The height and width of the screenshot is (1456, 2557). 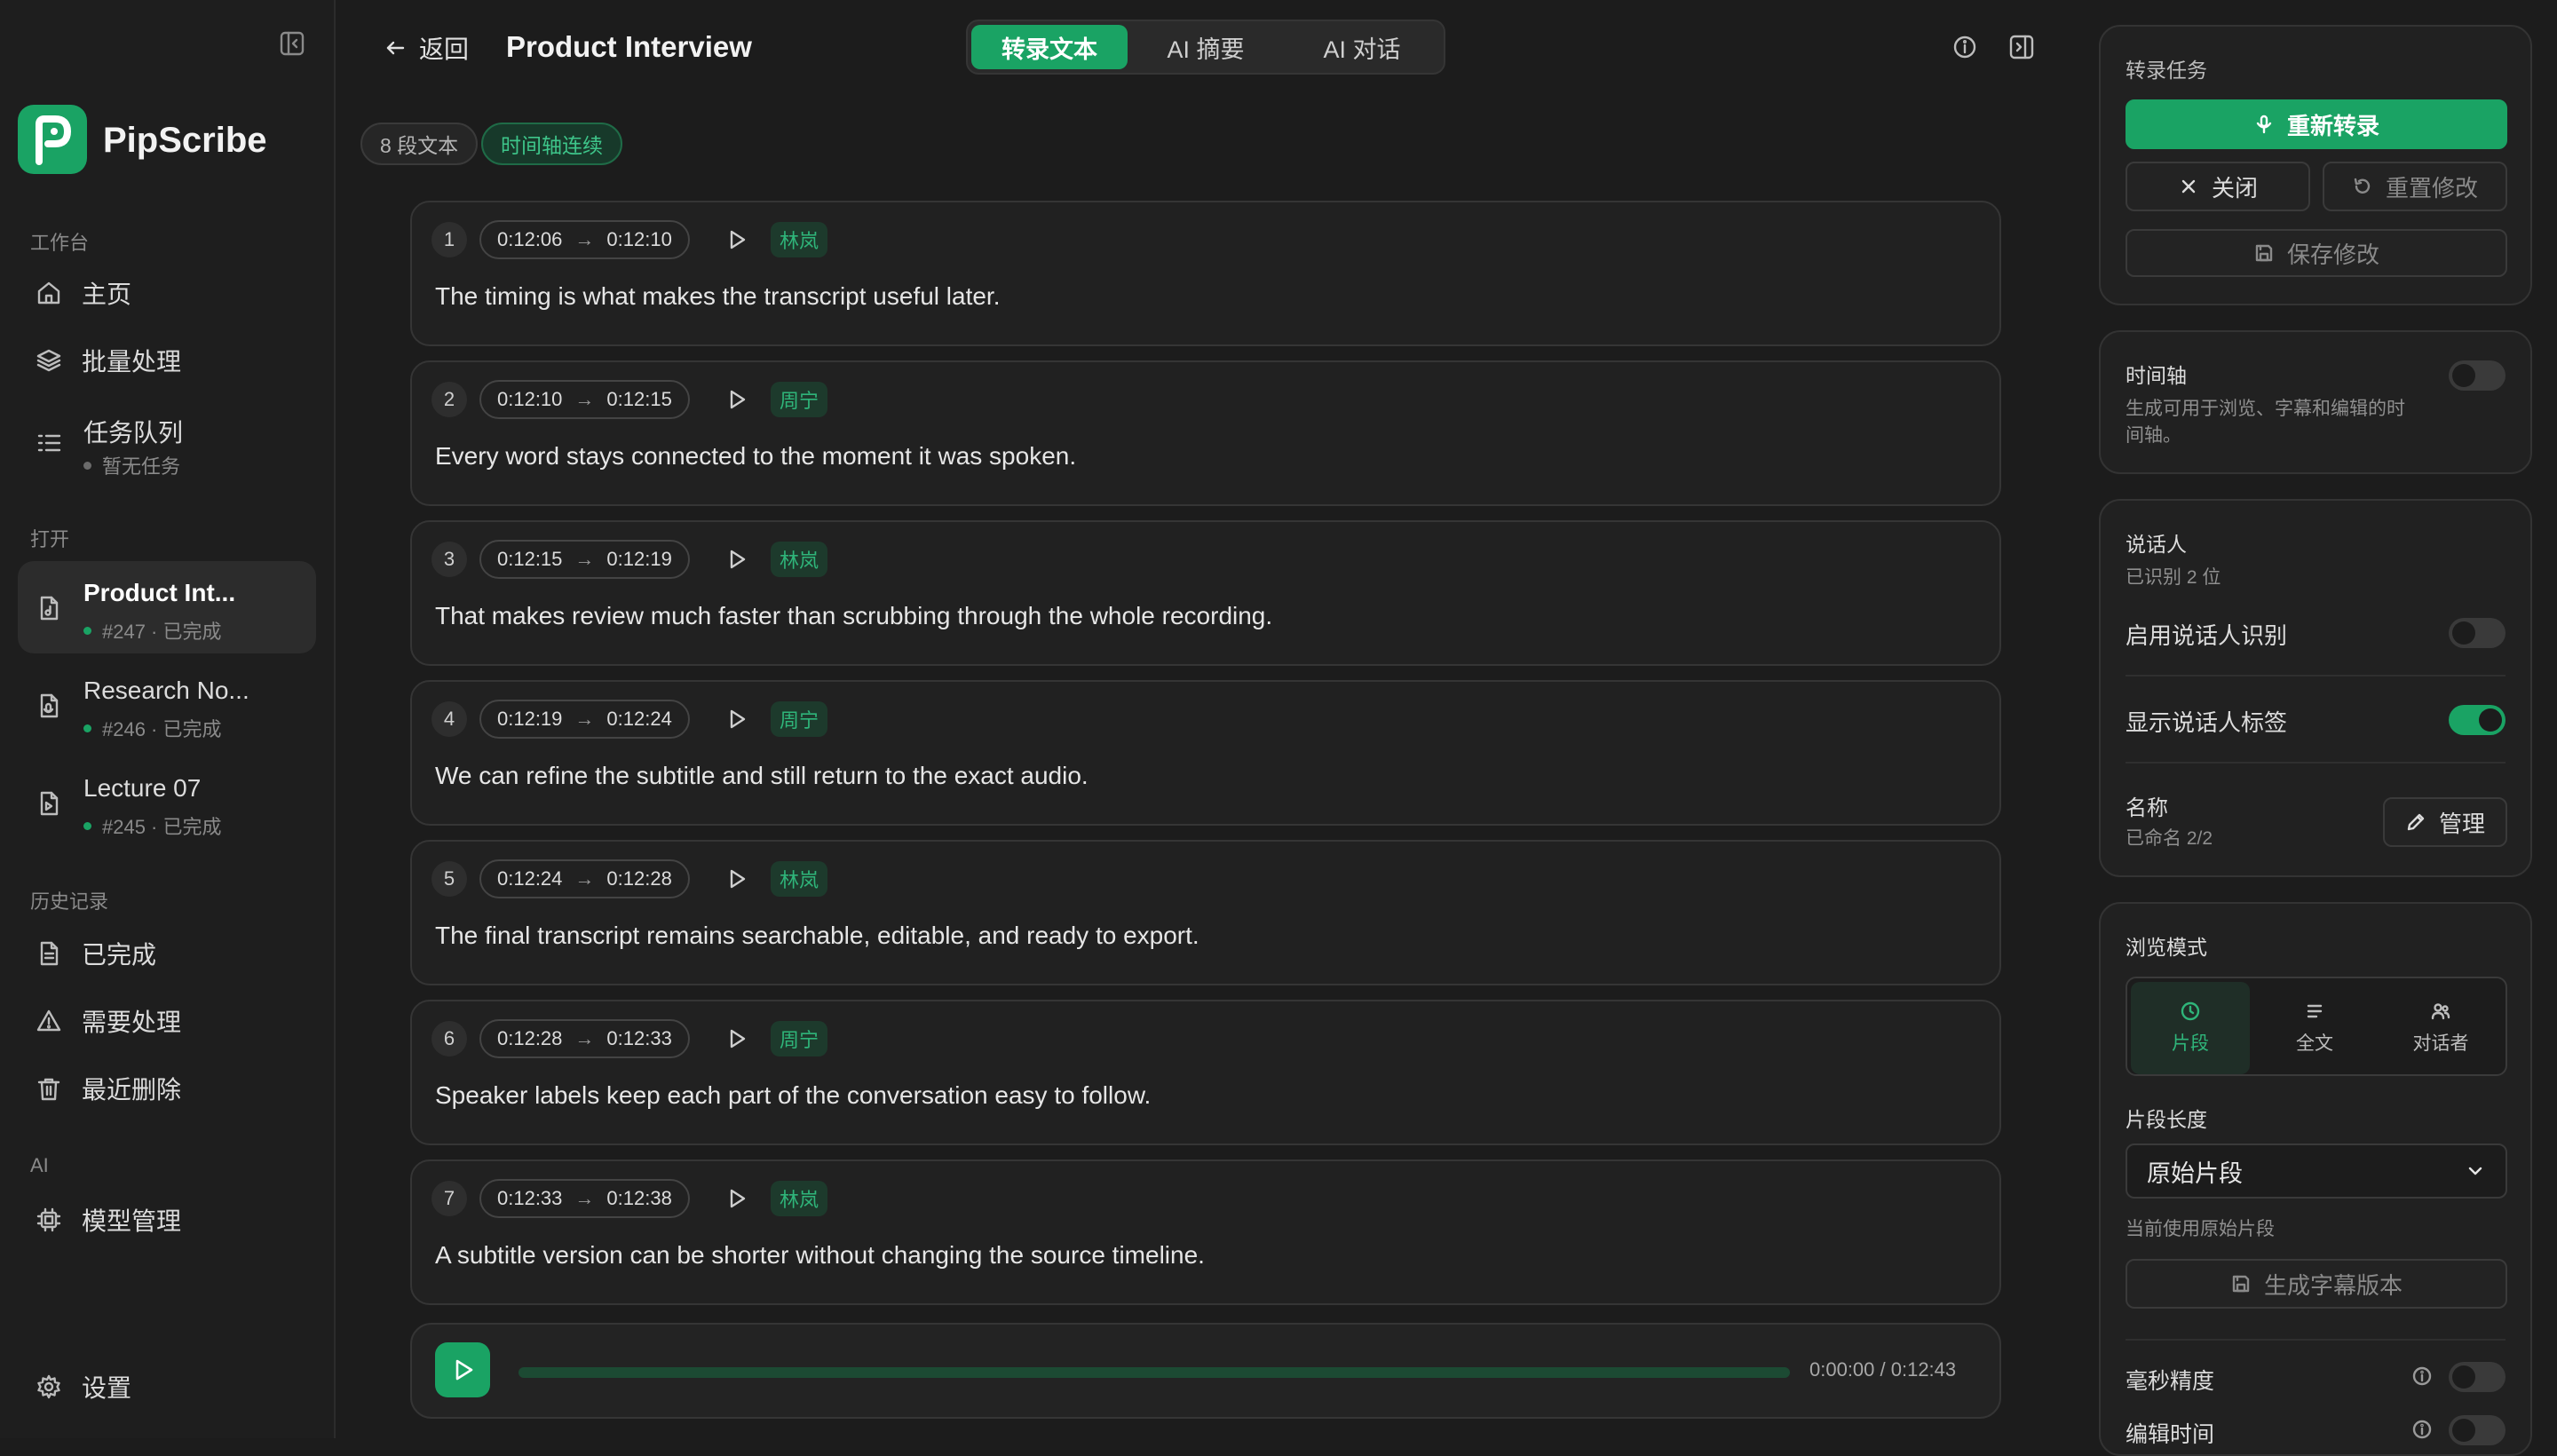 I want to click on show-speaker-toggle, so click(x=2477, y=720).